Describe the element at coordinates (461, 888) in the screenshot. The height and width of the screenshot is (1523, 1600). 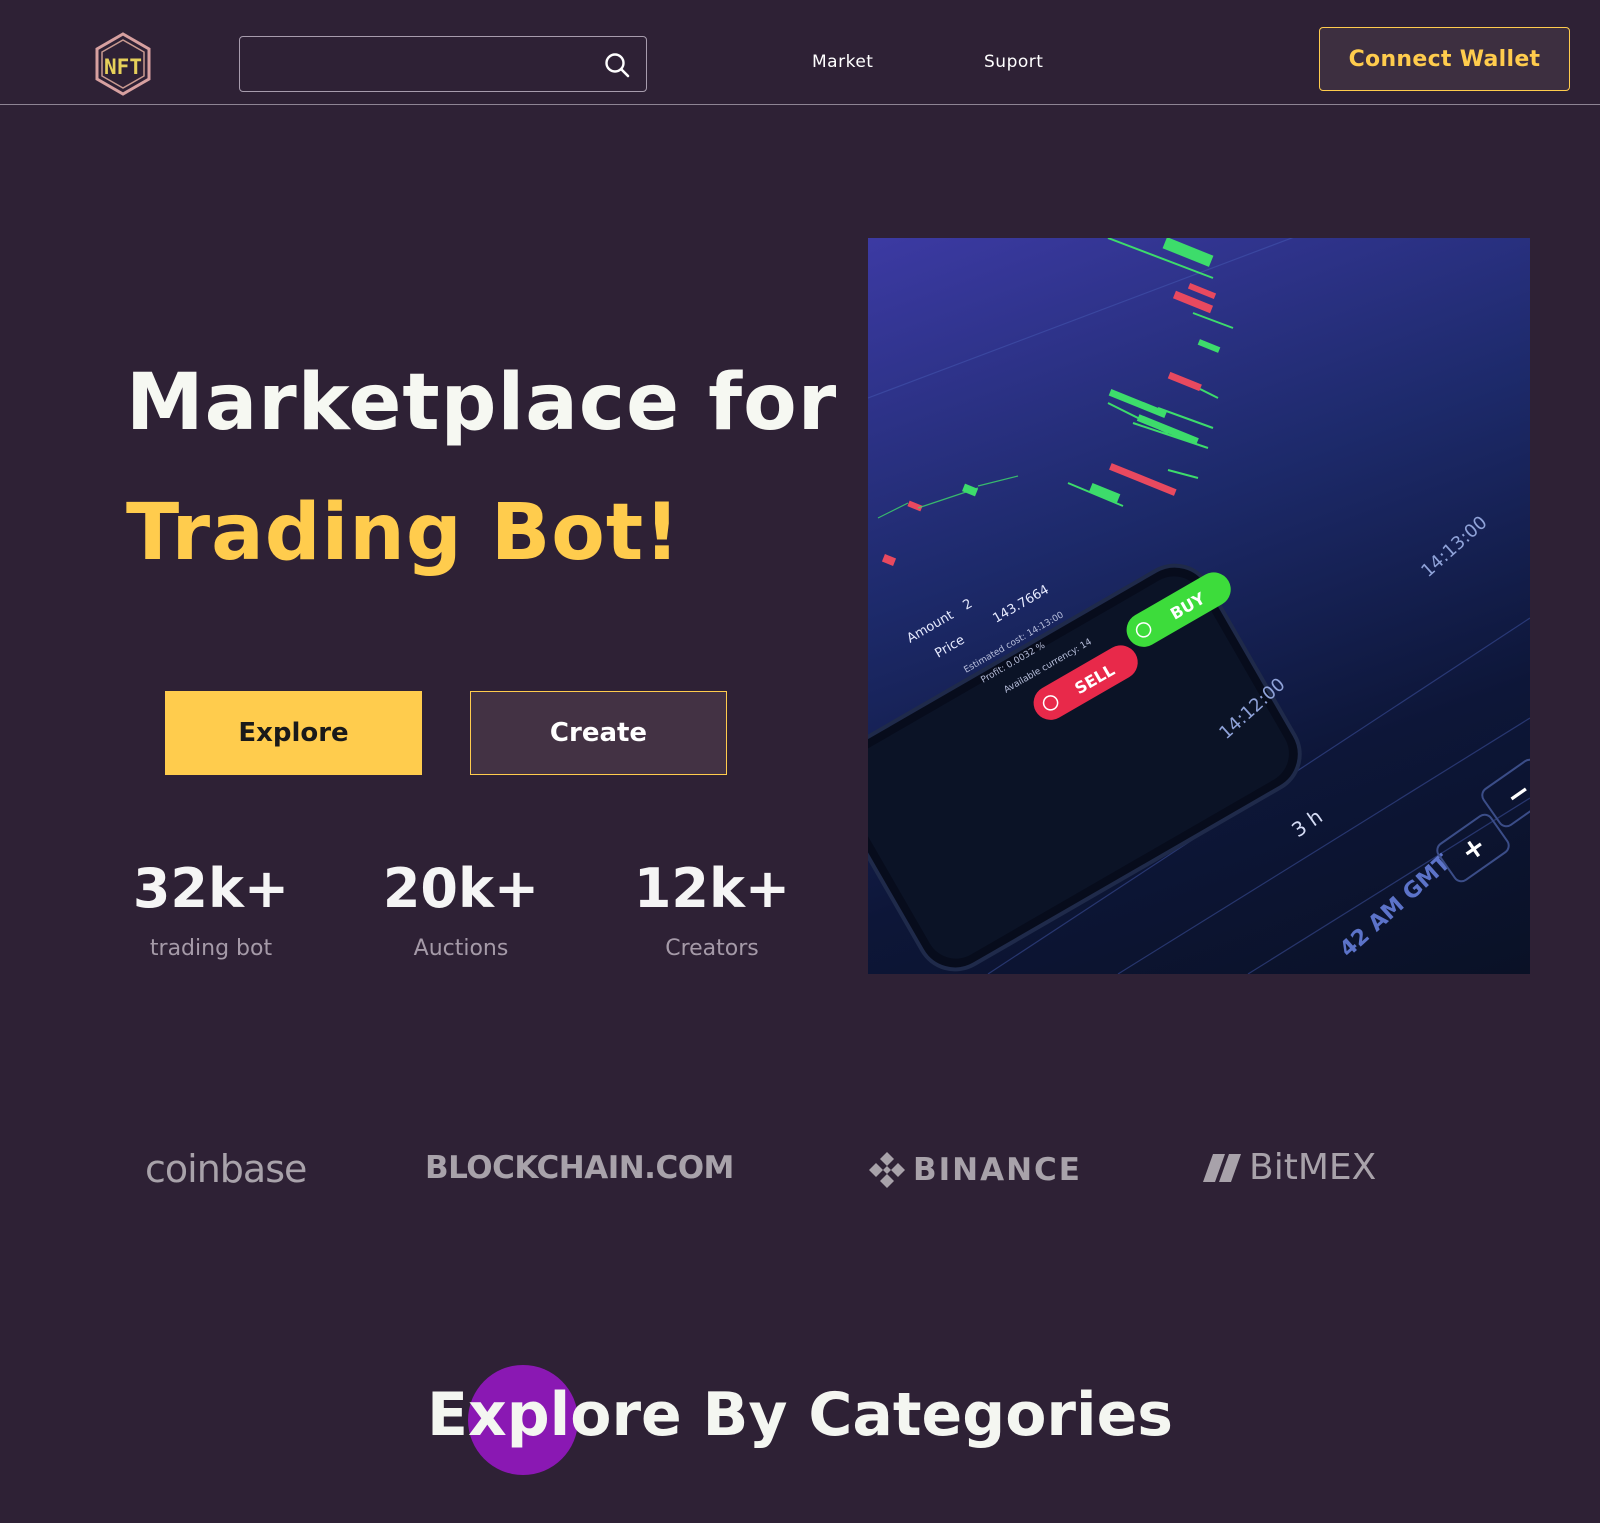
I see `stat-value: 20k+` at that location.